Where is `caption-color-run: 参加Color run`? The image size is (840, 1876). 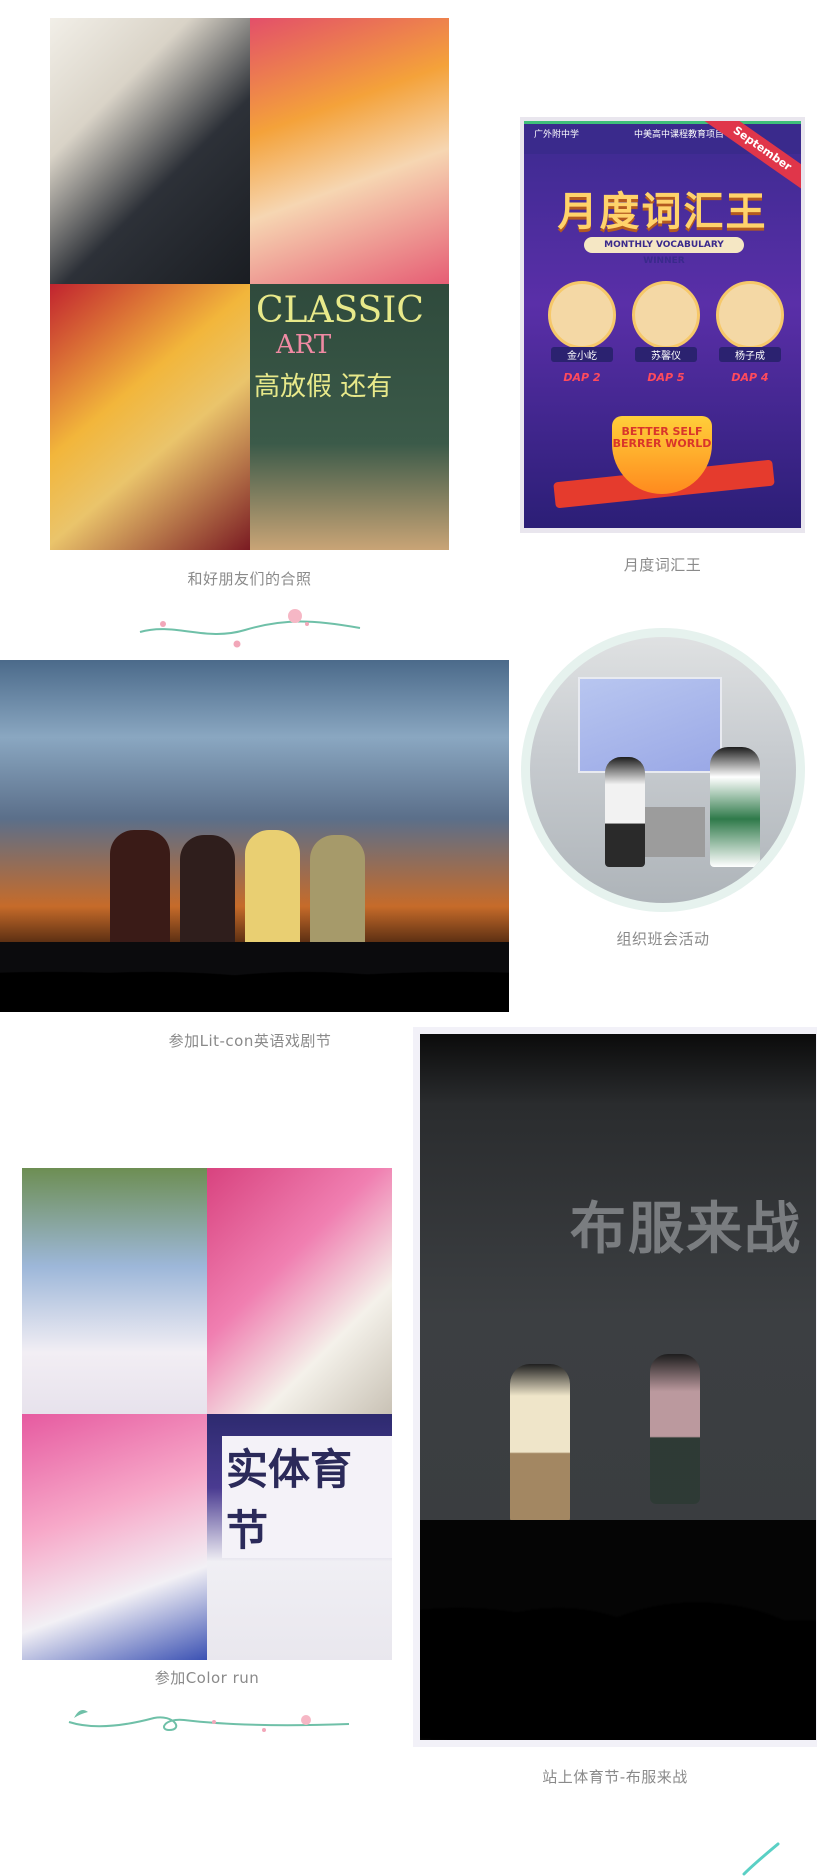 caption-color-run: 参加Color run is located at coordinates (207, 1678).